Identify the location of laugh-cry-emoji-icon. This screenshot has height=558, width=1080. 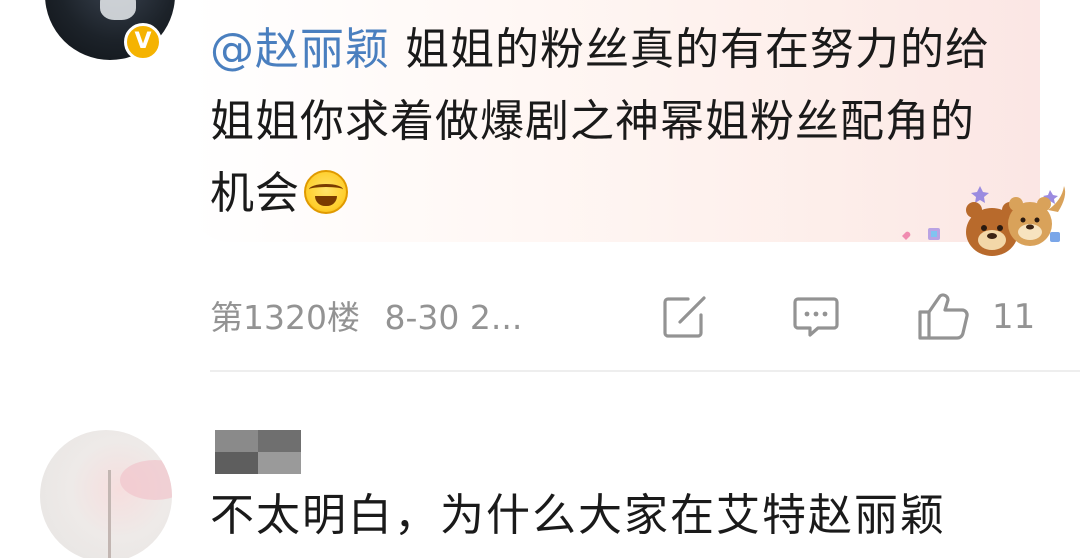
(326, 192).